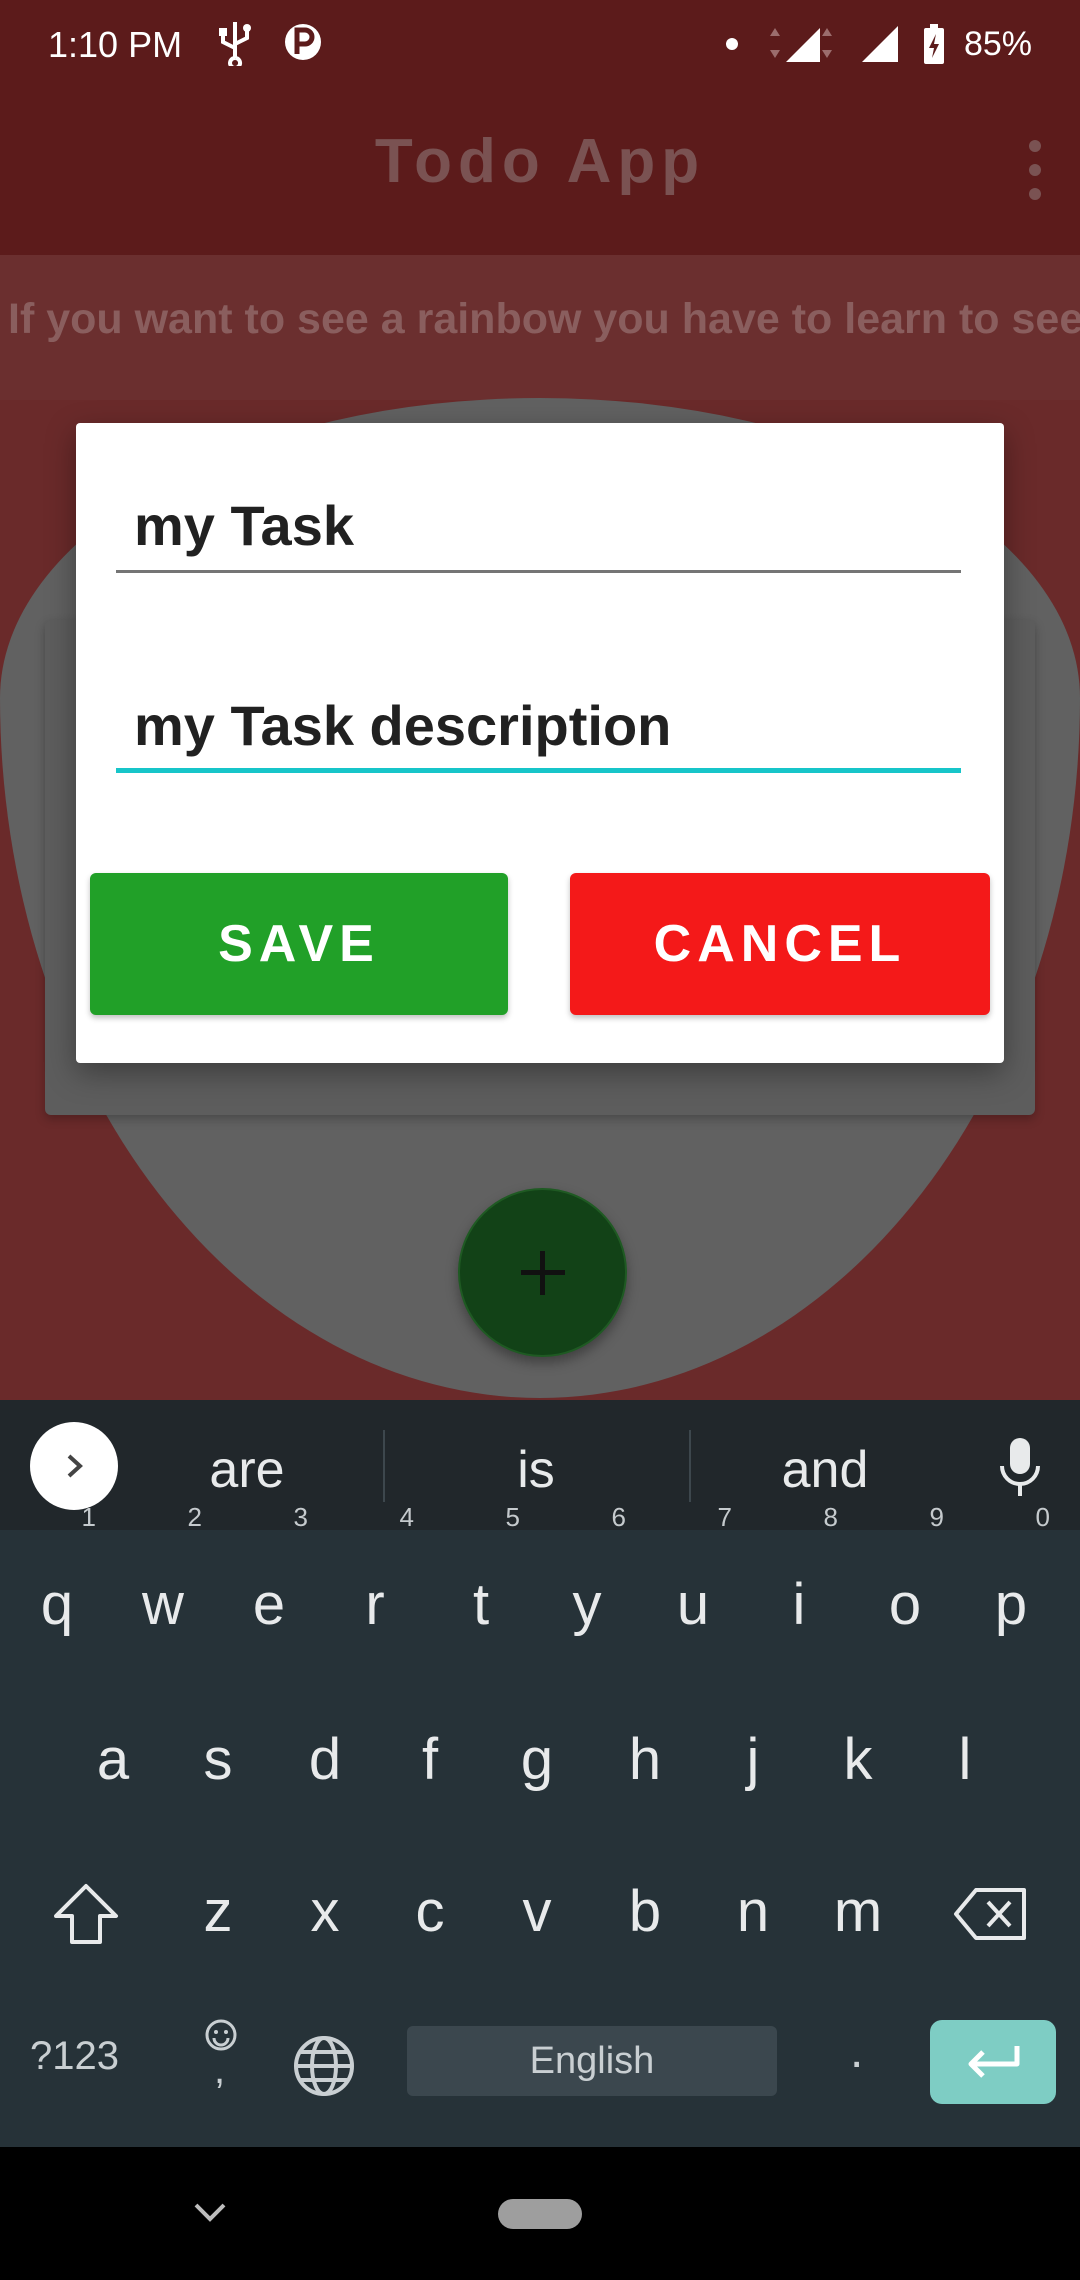 The width and height of the screenshot is (1080, 2280). Describe the element at coordinates (86, 1914) in the screenshot. I see `shift-icon` at that location.